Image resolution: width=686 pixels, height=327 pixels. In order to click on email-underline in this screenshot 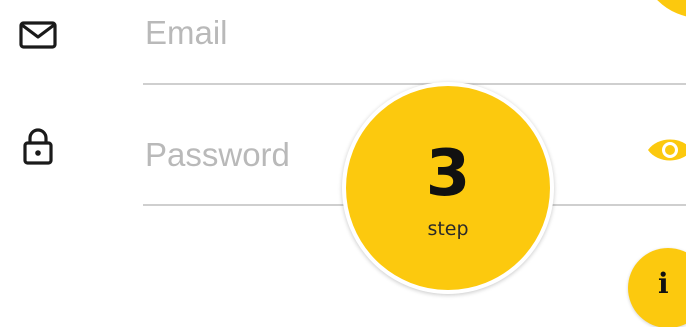, I will do `click(414, 84)`.